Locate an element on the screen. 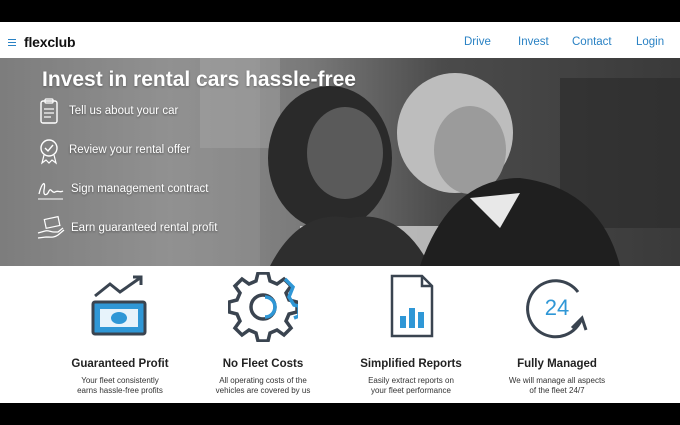 The image size is (680, 425). clock-24-icon: 24 is located at coordinates (557, 309).